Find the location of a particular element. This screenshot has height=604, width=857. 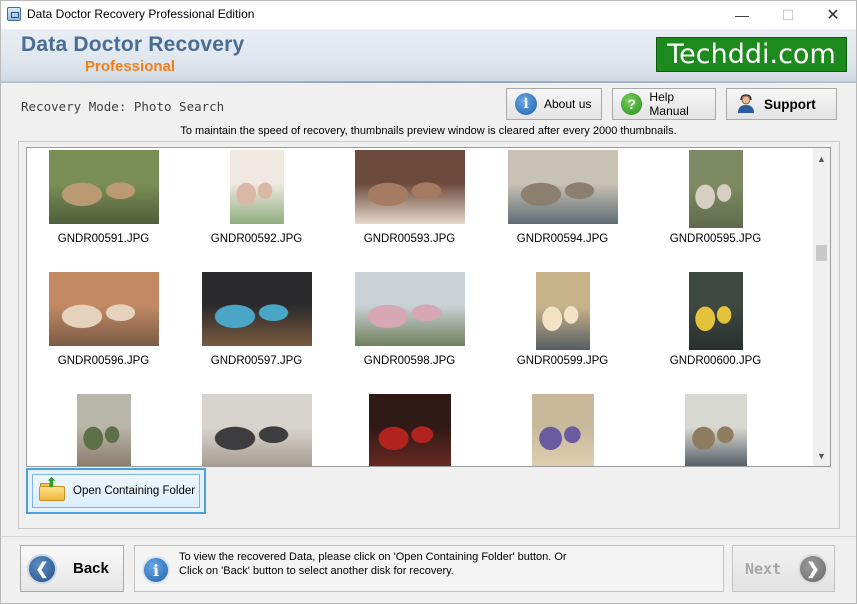

thumbnail-item: GNDR00593.JPG is located at coordinates (409, 197).